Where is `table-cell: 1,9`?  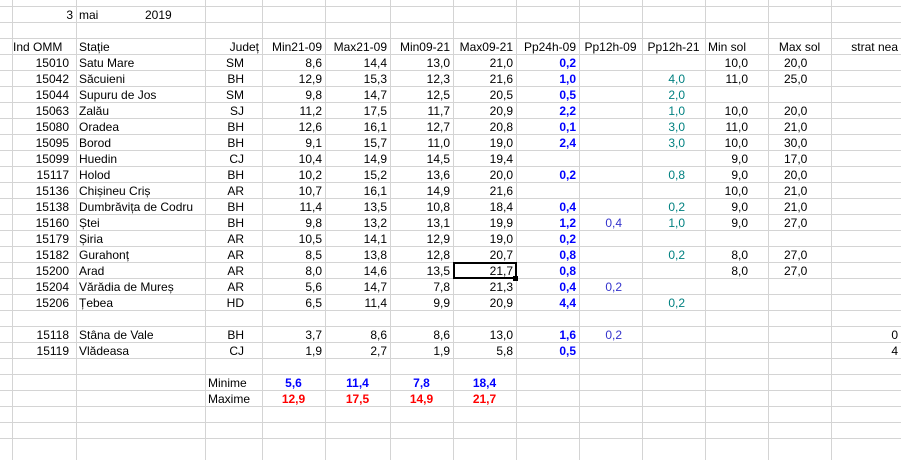
table-cell: 1,9 is located at coordinates (421, 351).